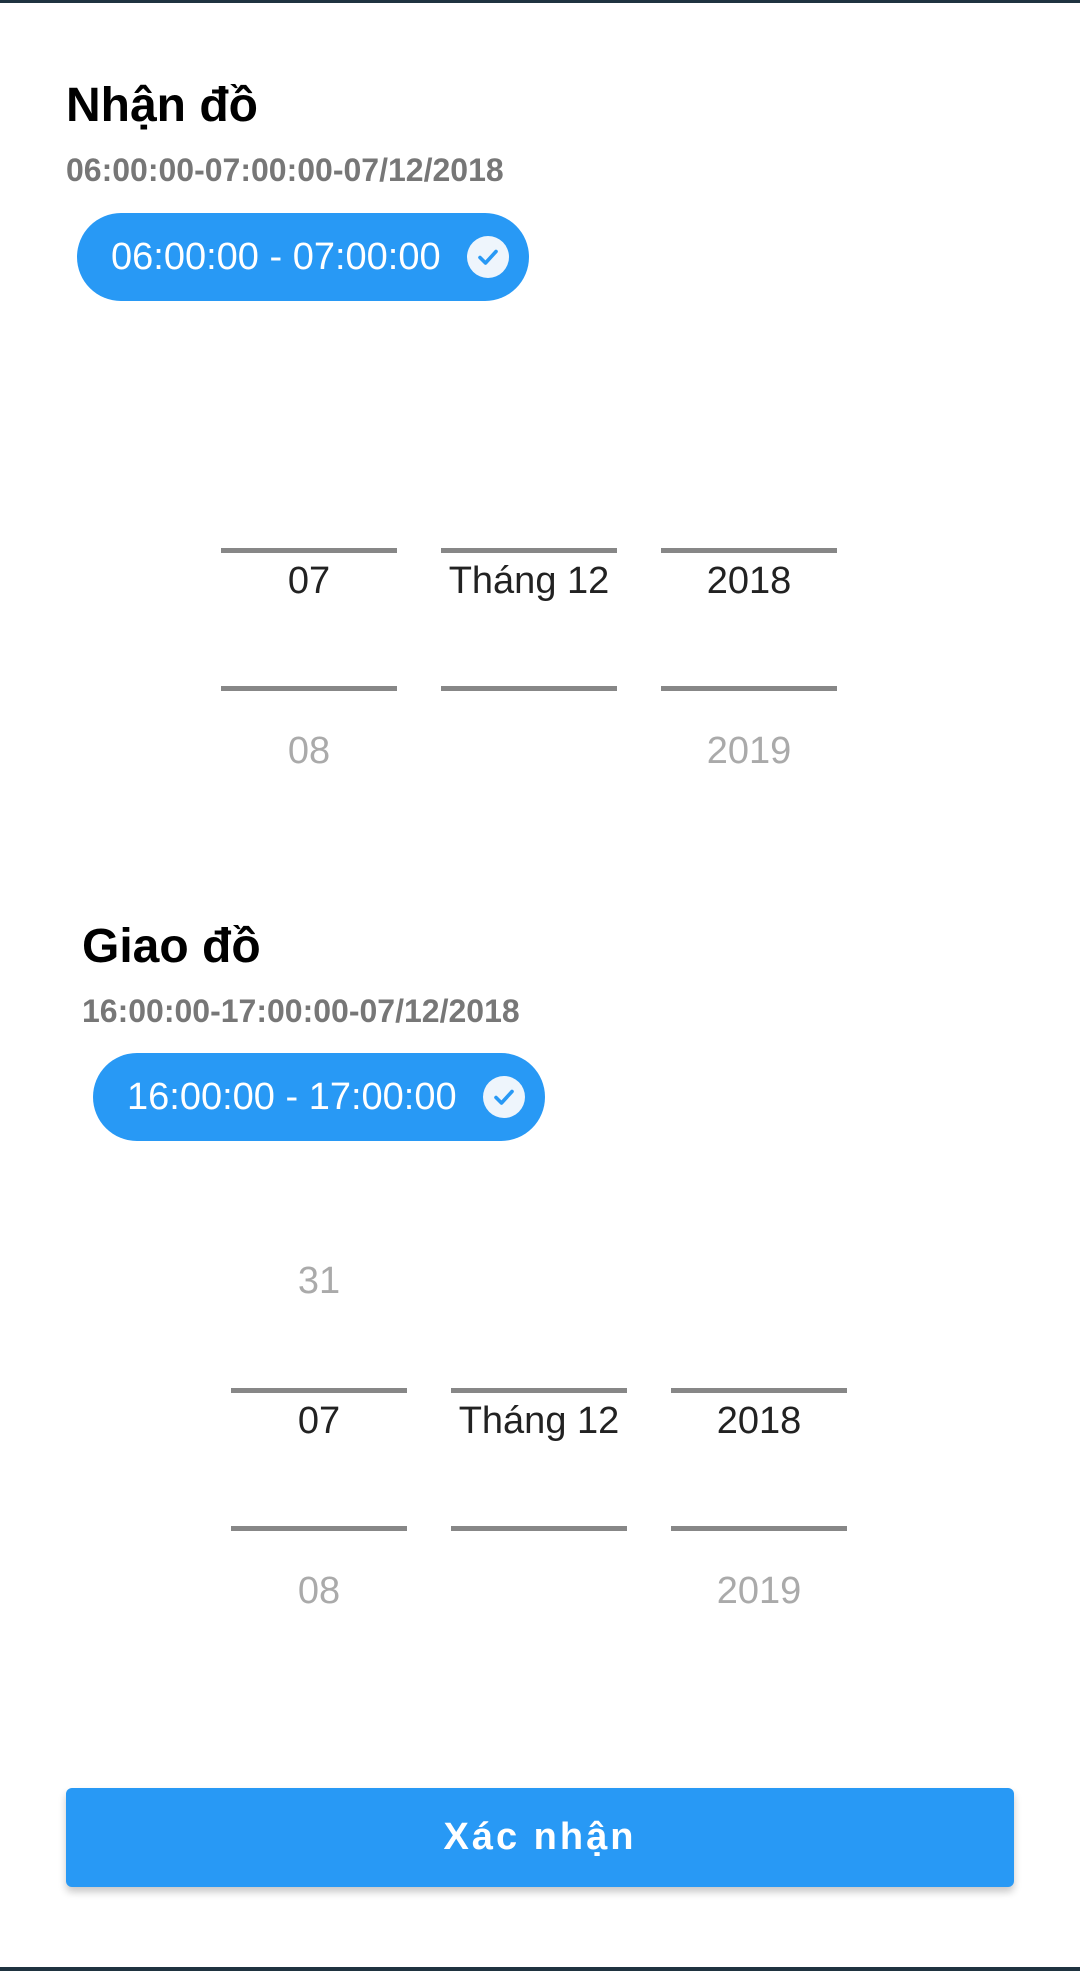 This screenshot has height=1971, width=1080. I want to click on pickup-title: Nhận đồ, so click(162, 105).